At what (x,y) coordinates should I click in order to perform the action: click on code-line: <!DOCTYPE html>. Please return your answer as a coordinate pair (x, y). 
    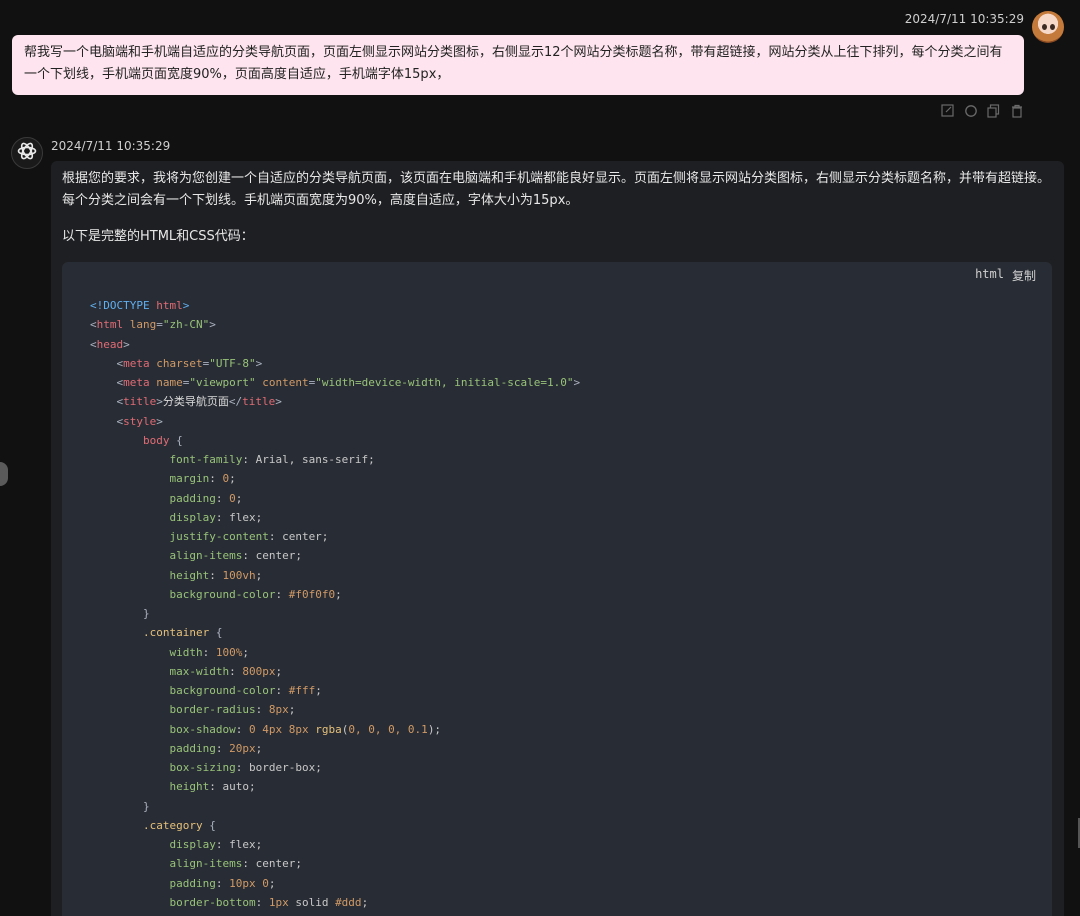
    Looking at the image, I should click on (335, 305).